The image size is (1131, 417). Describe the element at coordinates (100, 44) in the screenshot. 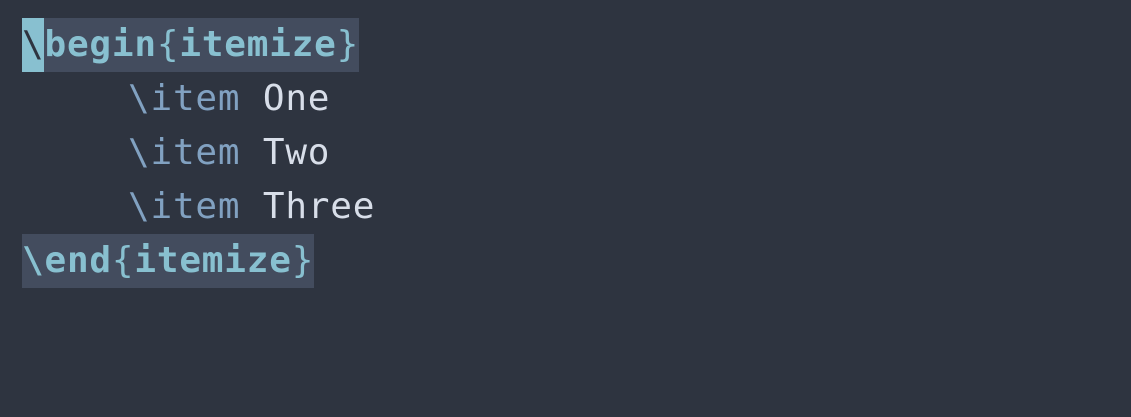

I see `begin-command: begin` at that location.